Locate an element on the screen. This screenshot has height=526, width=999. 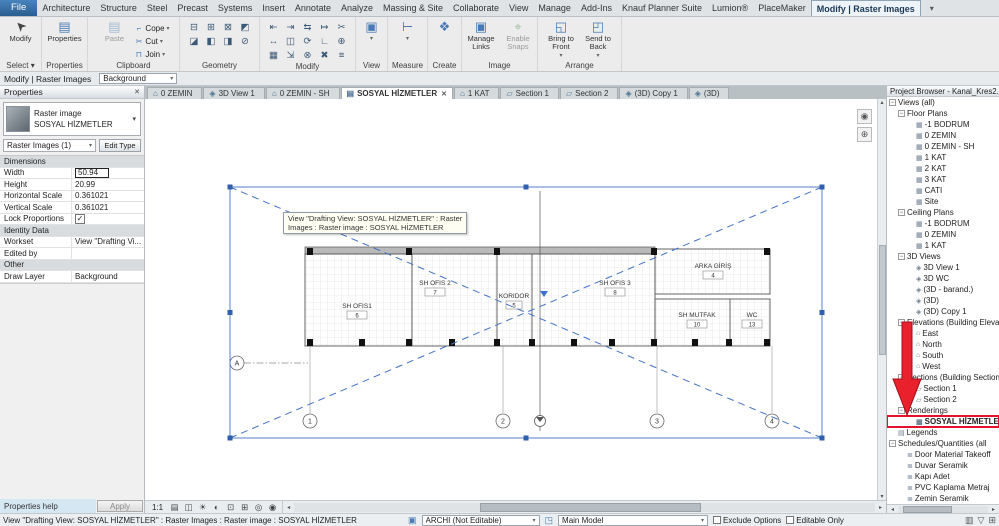
match-type-icon: ≡ is located at coordinates (341, 55).